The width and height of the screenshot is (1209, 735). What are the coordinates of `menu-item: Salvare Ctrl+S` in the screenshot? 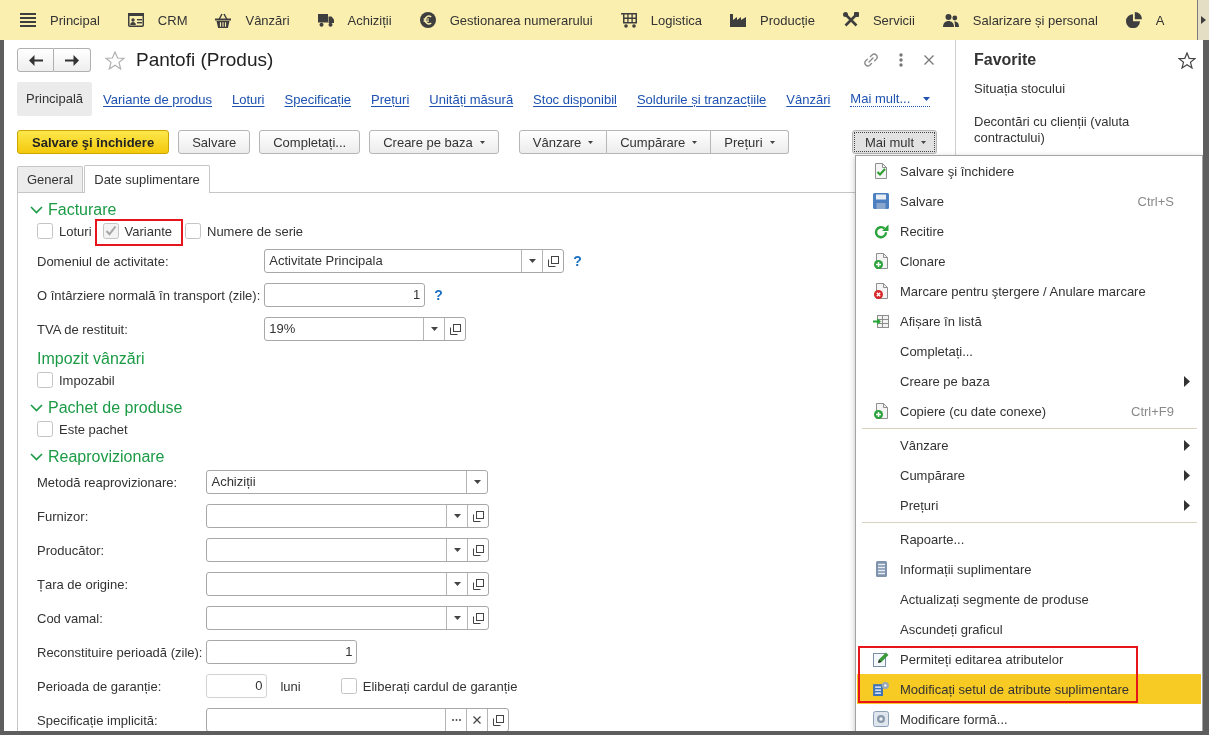 It's located at (1029, 201).